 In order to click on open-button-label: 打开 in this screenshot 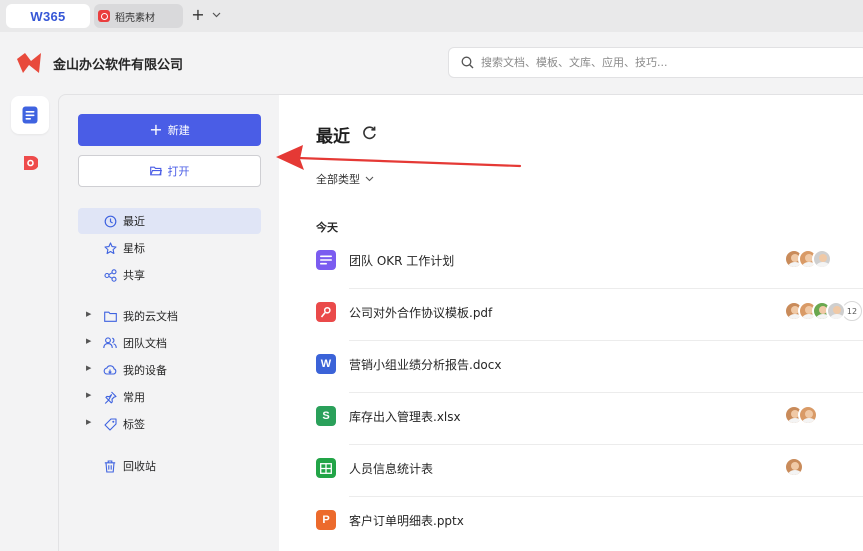, I will do `click(178, 171)`.